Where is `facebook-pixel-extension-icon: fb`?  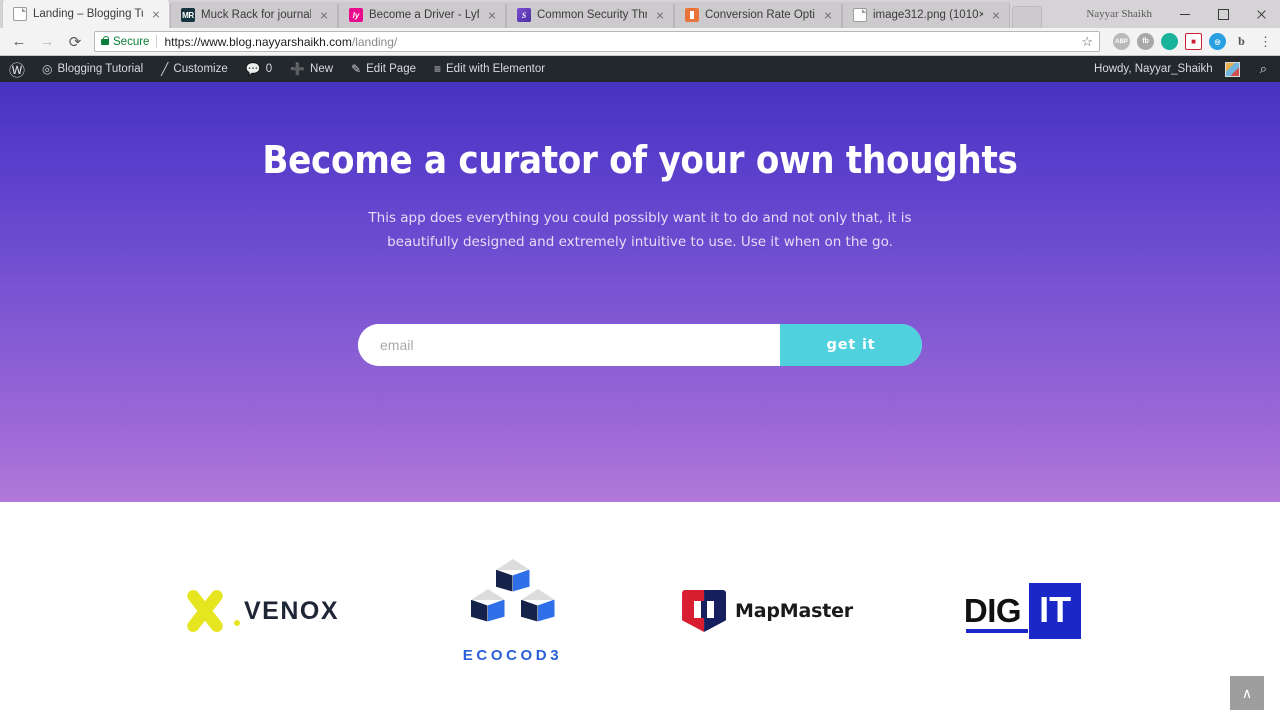 facebook-pixel-extension-icon: fb is located at coordinates (1145, 41).